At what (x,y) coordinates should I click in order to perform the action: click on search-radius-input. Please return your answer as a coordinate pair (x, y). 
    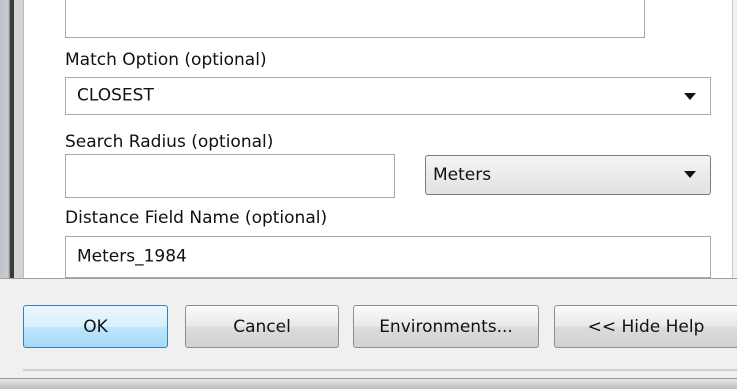
    Looking at the image, I should click on (230, 176).